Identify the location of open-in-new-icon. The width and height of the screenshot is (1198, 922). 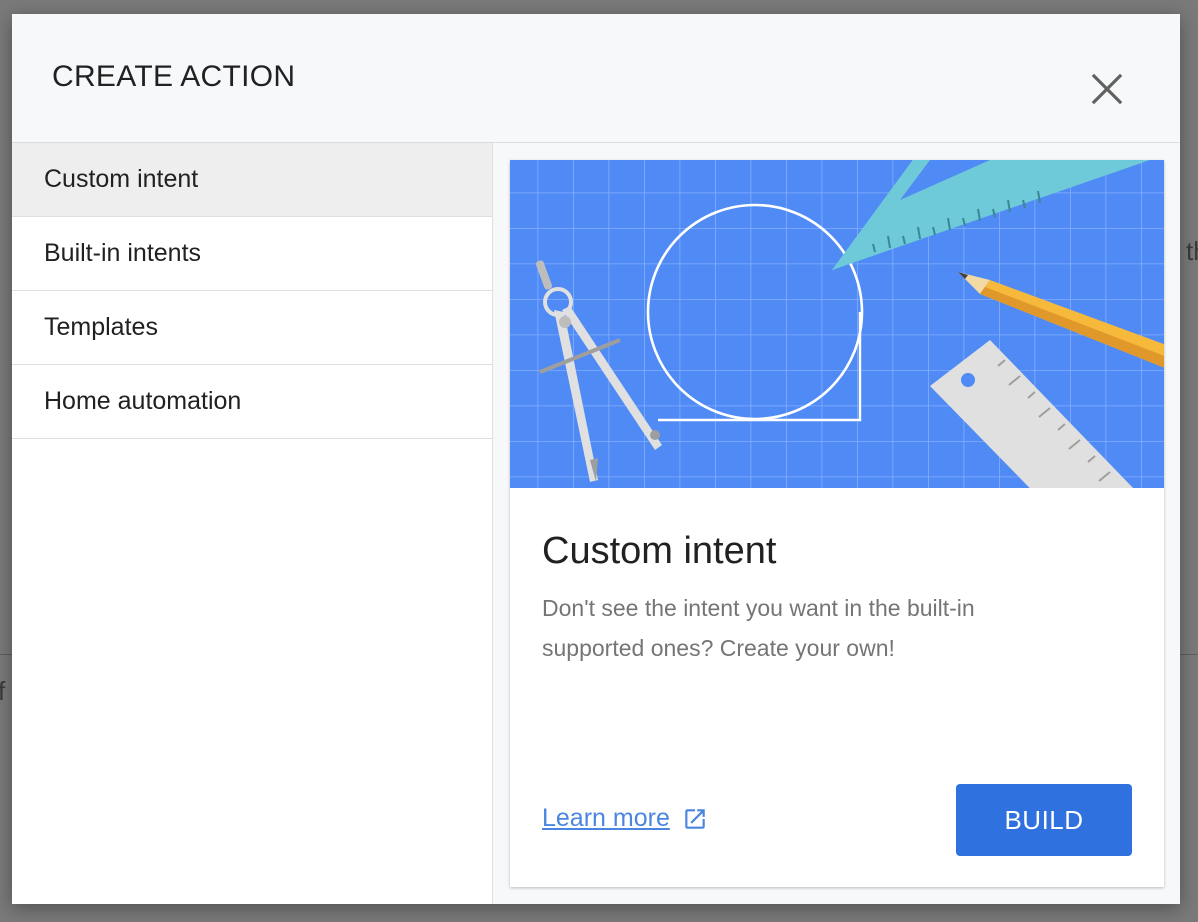
(695, 818).